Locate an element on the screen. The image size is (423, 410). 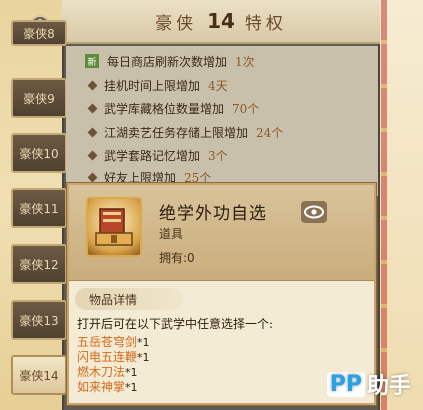
tab-vip-12: 豪侠12 is located at coordinates (39, 264).